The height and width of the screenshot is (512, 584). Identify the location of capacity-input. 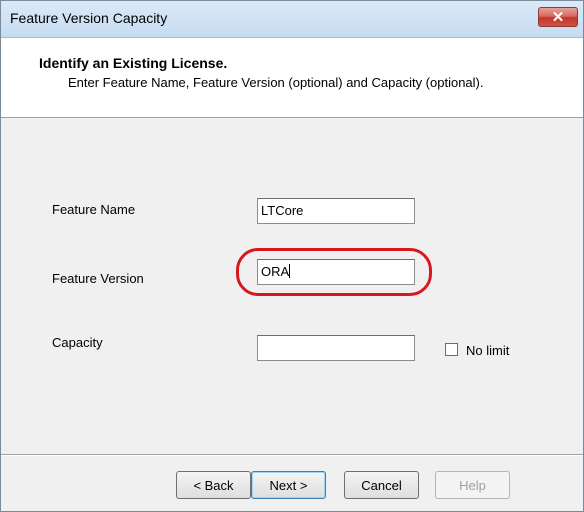
(336, 348).